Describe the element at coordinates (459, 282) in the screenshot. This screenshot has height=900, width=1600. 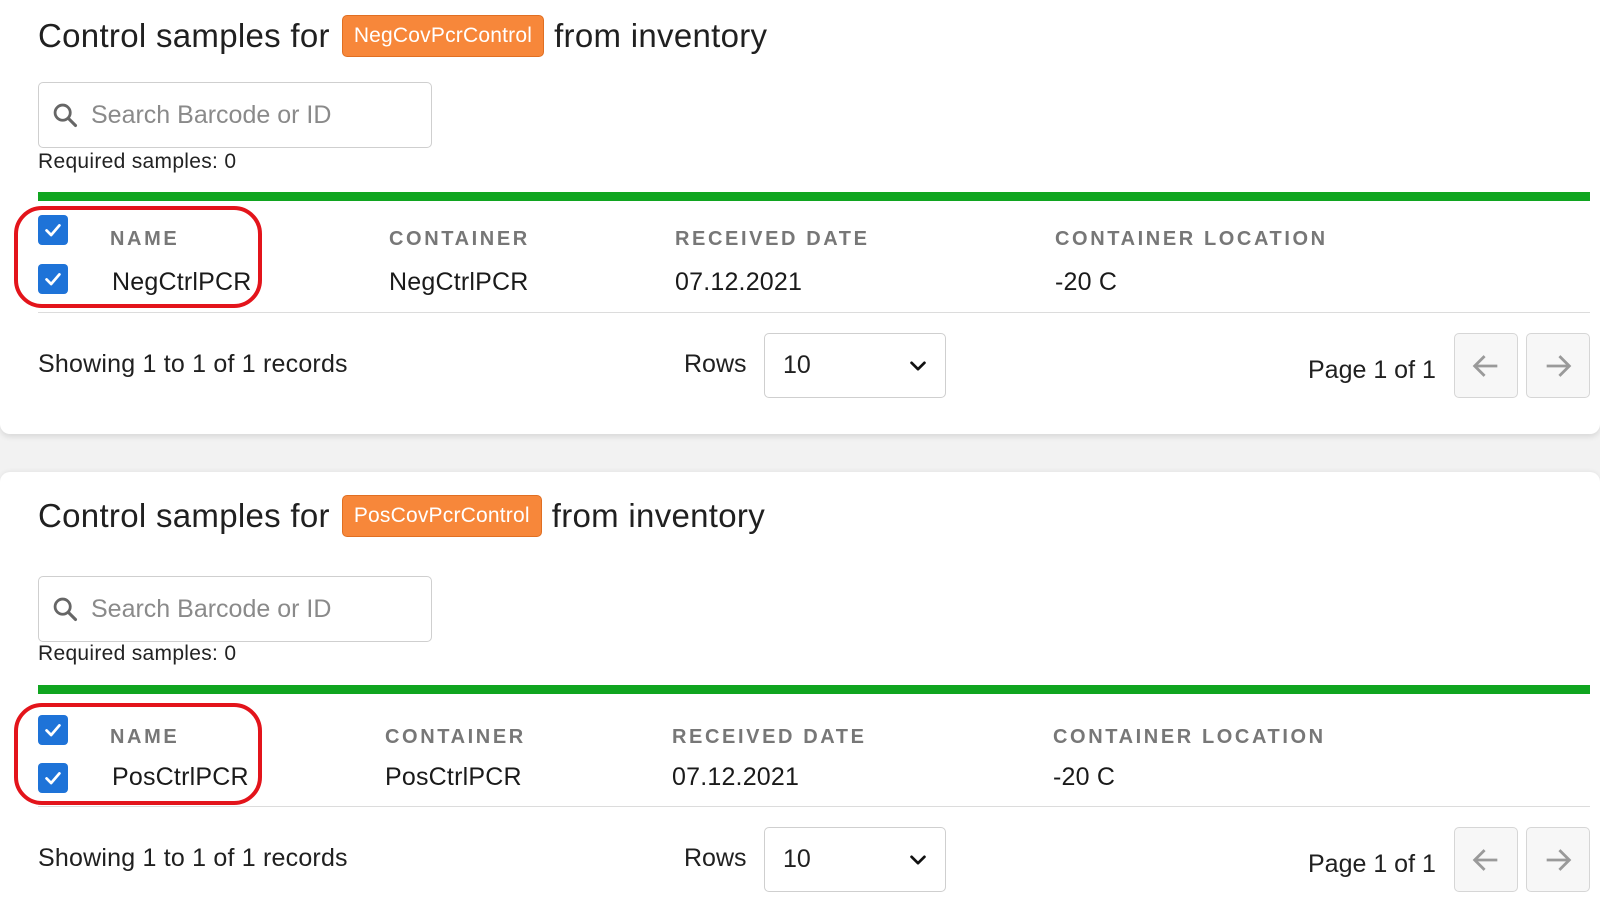
I see `cell-container: NegCtrlPCR` at that location.